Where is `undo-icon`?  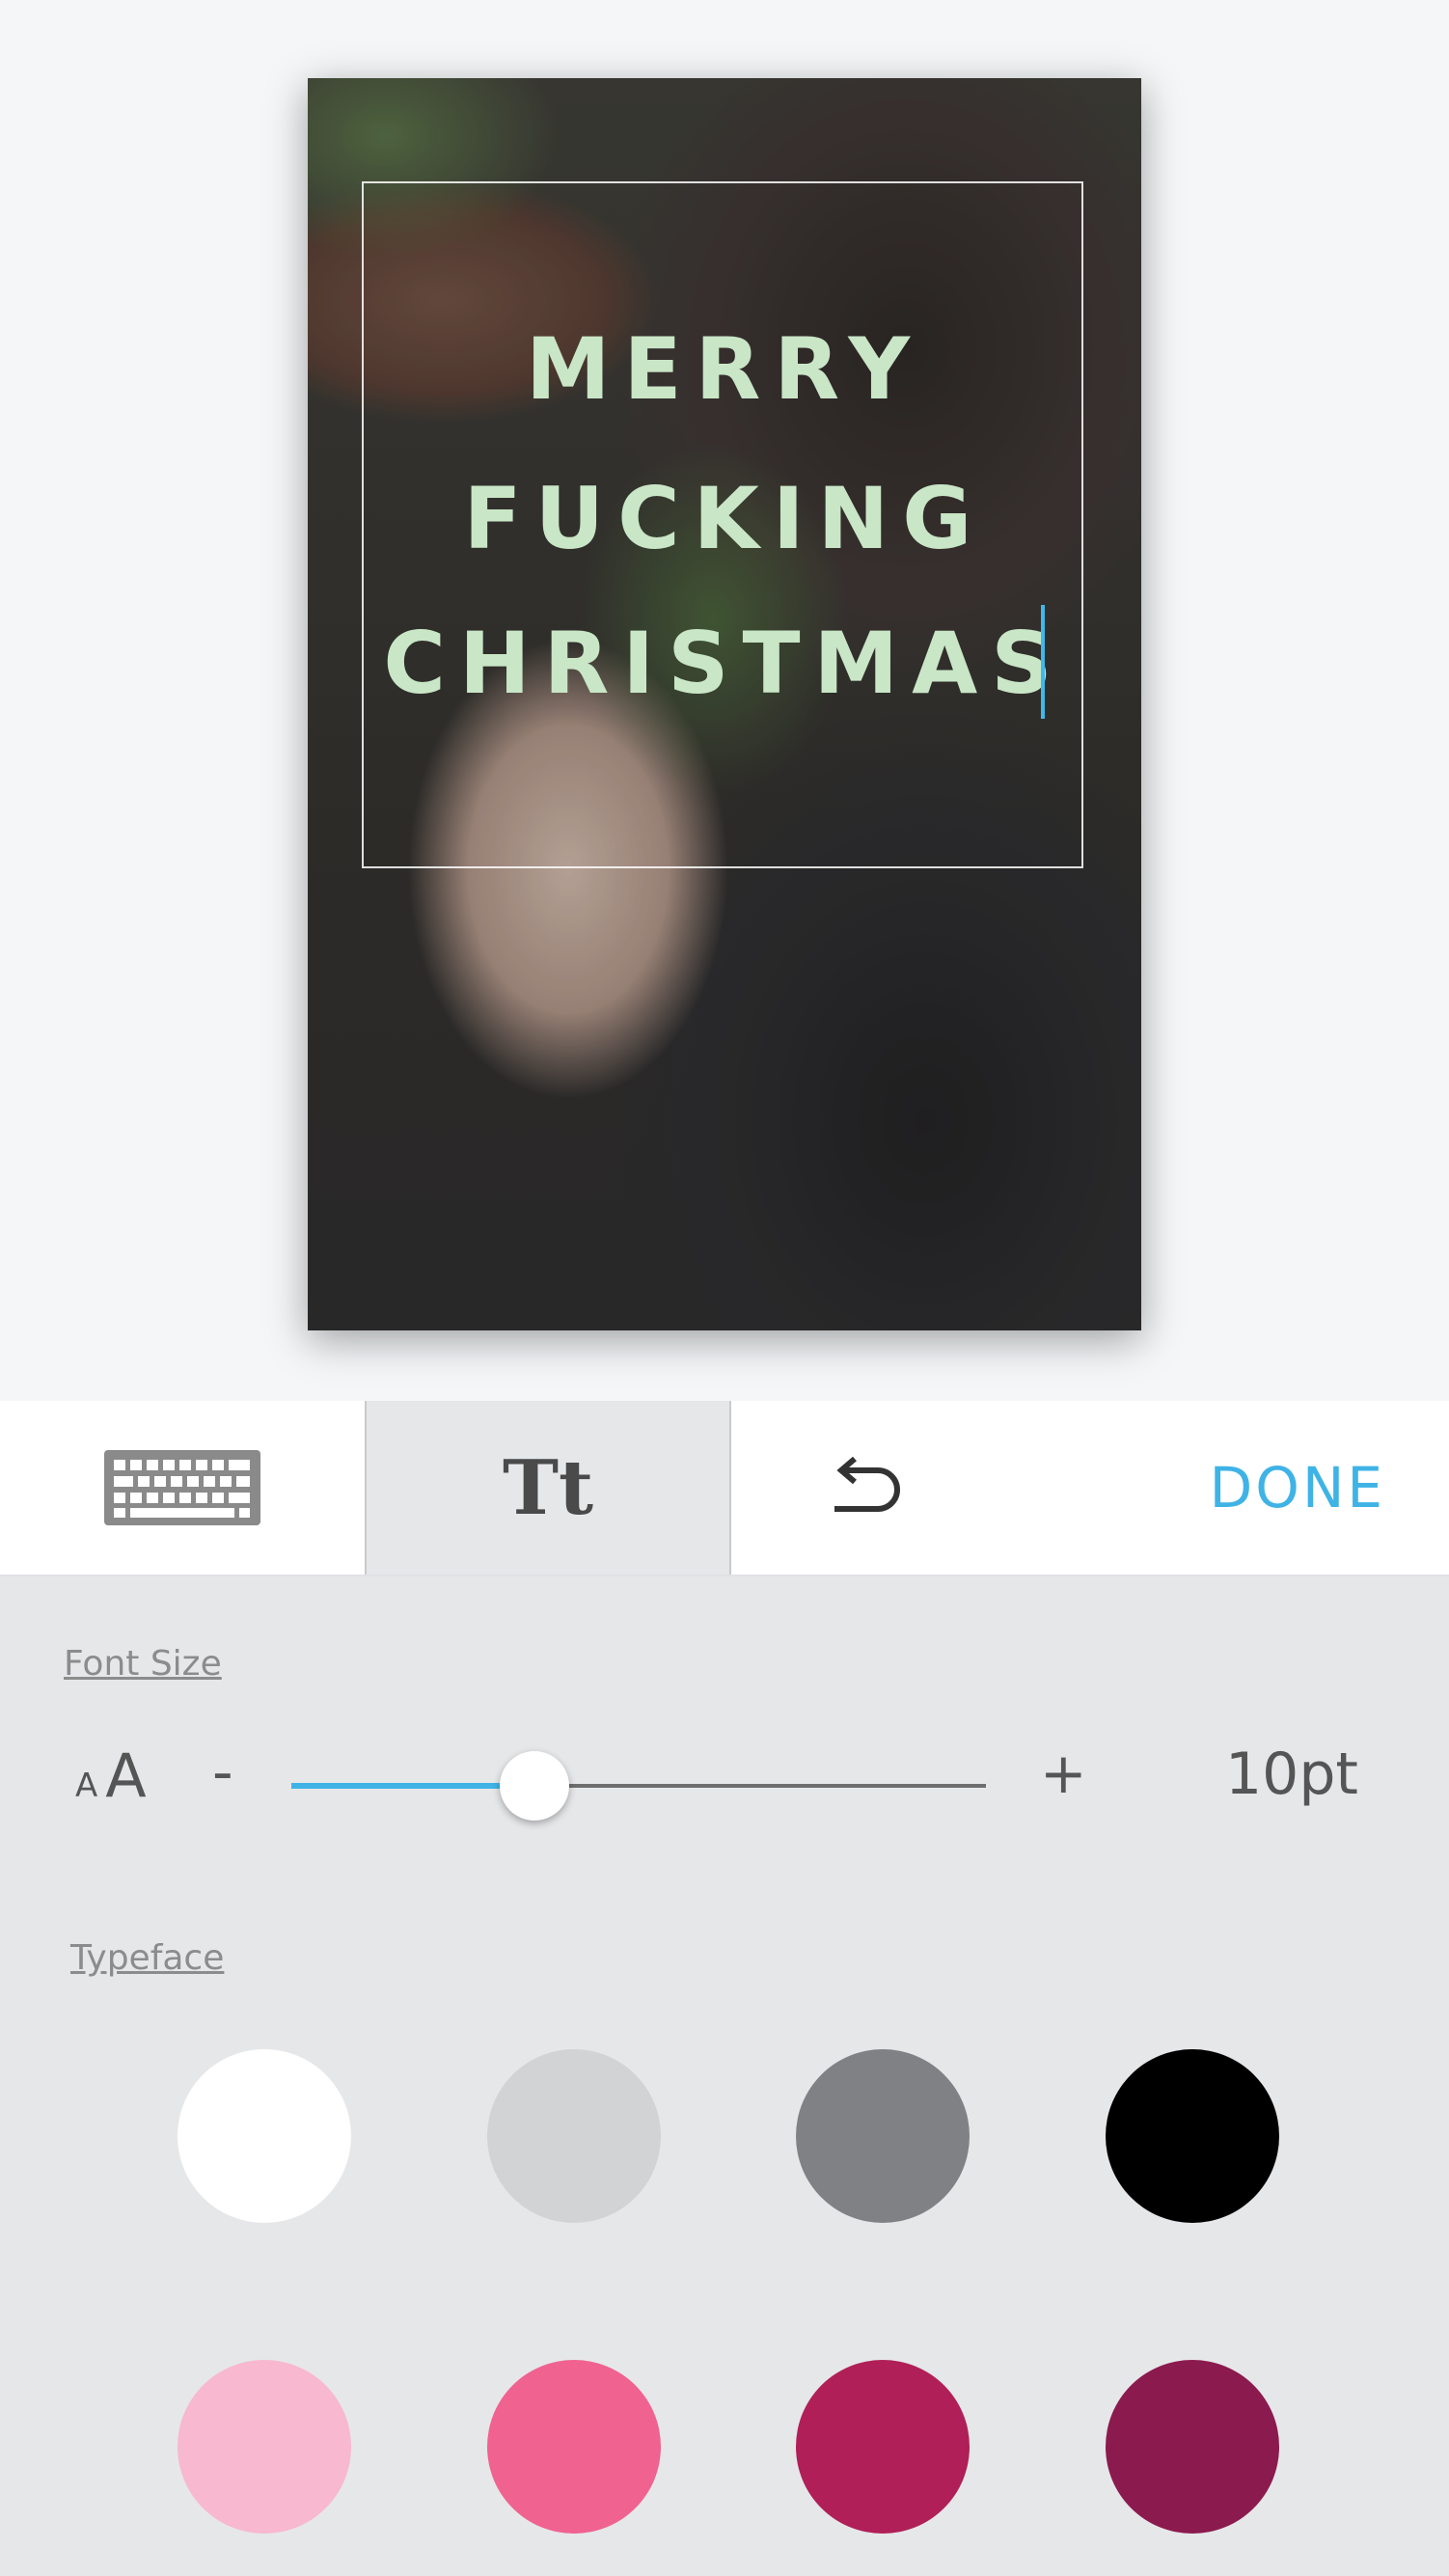
undo-icon is located at coordinates (867, 1485).